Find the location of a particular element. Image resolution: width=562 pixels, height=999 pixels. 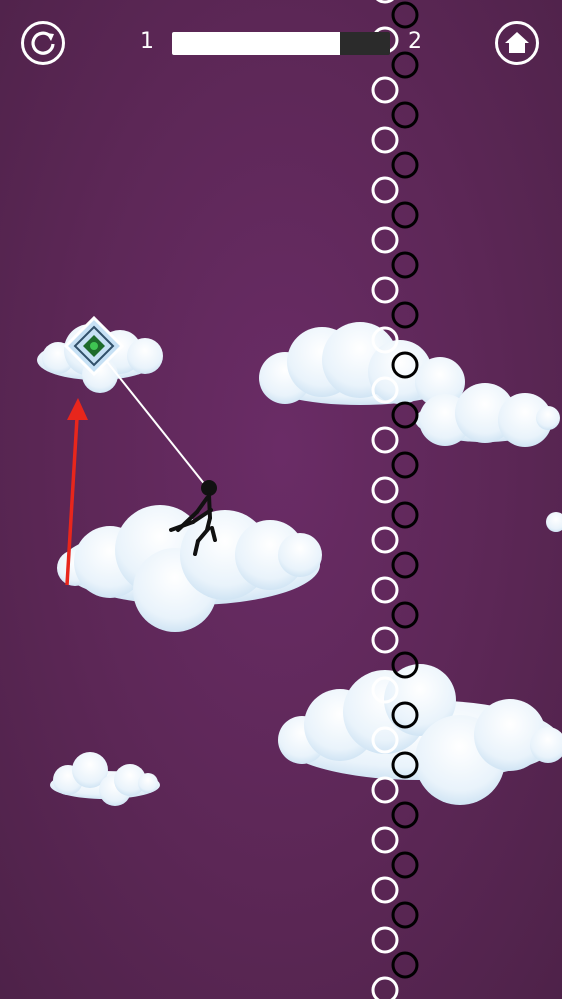

restart-button is located at coordinates (43, 43).